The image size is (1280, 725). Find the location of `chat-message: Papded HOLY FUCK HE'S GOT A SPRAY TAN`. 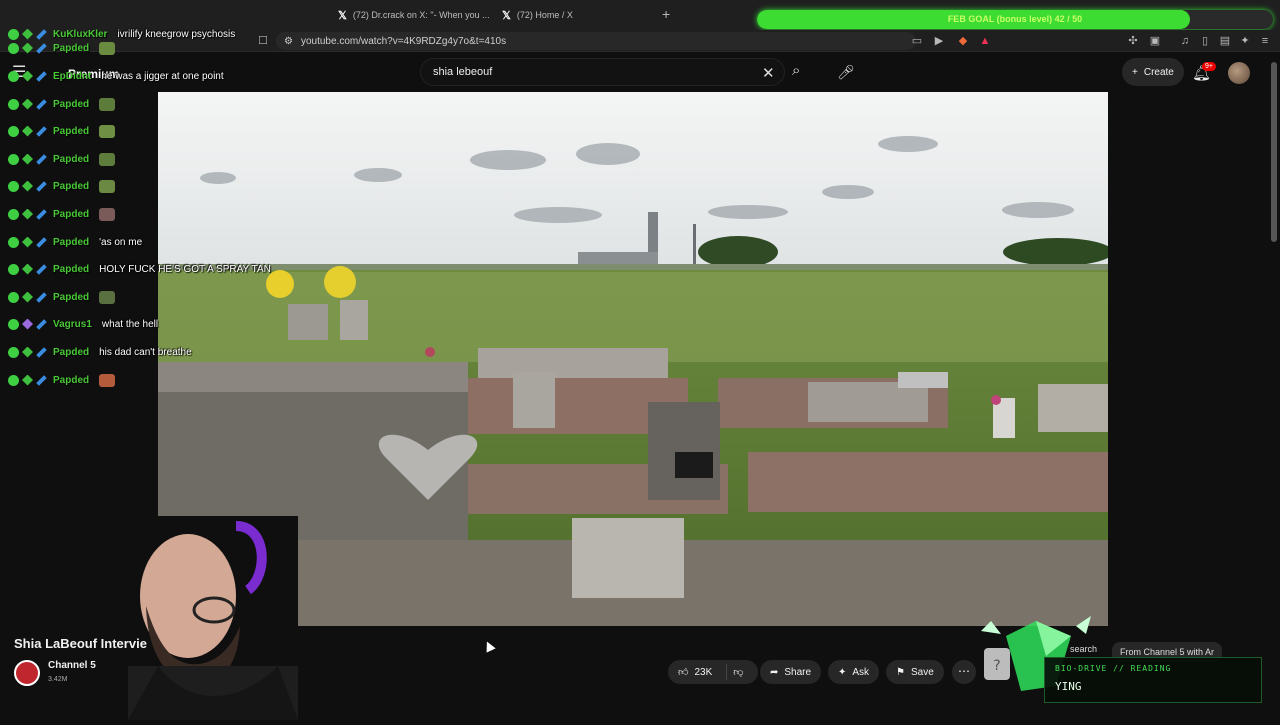

chat-message: Papded HOLY FUCK HE'S GOT A SPRAY TAN is located at coordinates (135, 269).